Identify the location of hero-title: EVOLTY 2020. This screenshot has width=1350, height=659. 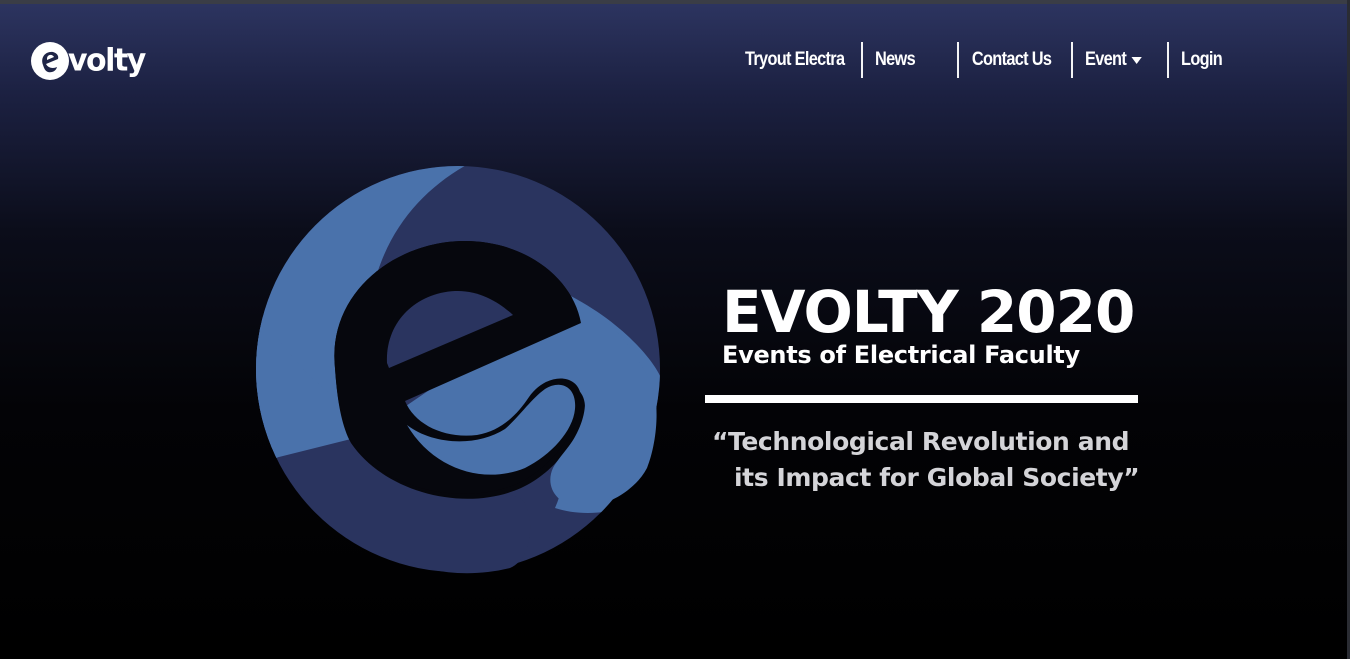
(928, 312).